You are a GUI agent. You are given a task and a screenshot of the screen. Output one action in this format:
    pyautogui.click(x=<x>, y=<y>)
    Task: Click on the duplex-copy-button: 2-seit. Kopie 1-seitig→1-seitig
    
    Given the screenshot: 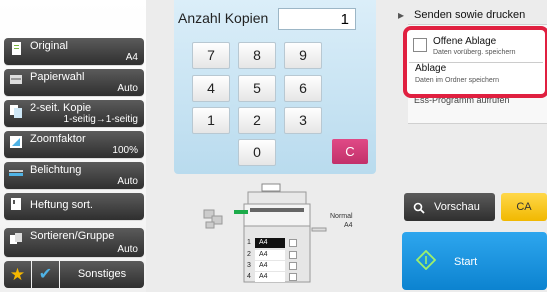 What is the action you would take?
    pyautogui.click(x=74, y=113)
    